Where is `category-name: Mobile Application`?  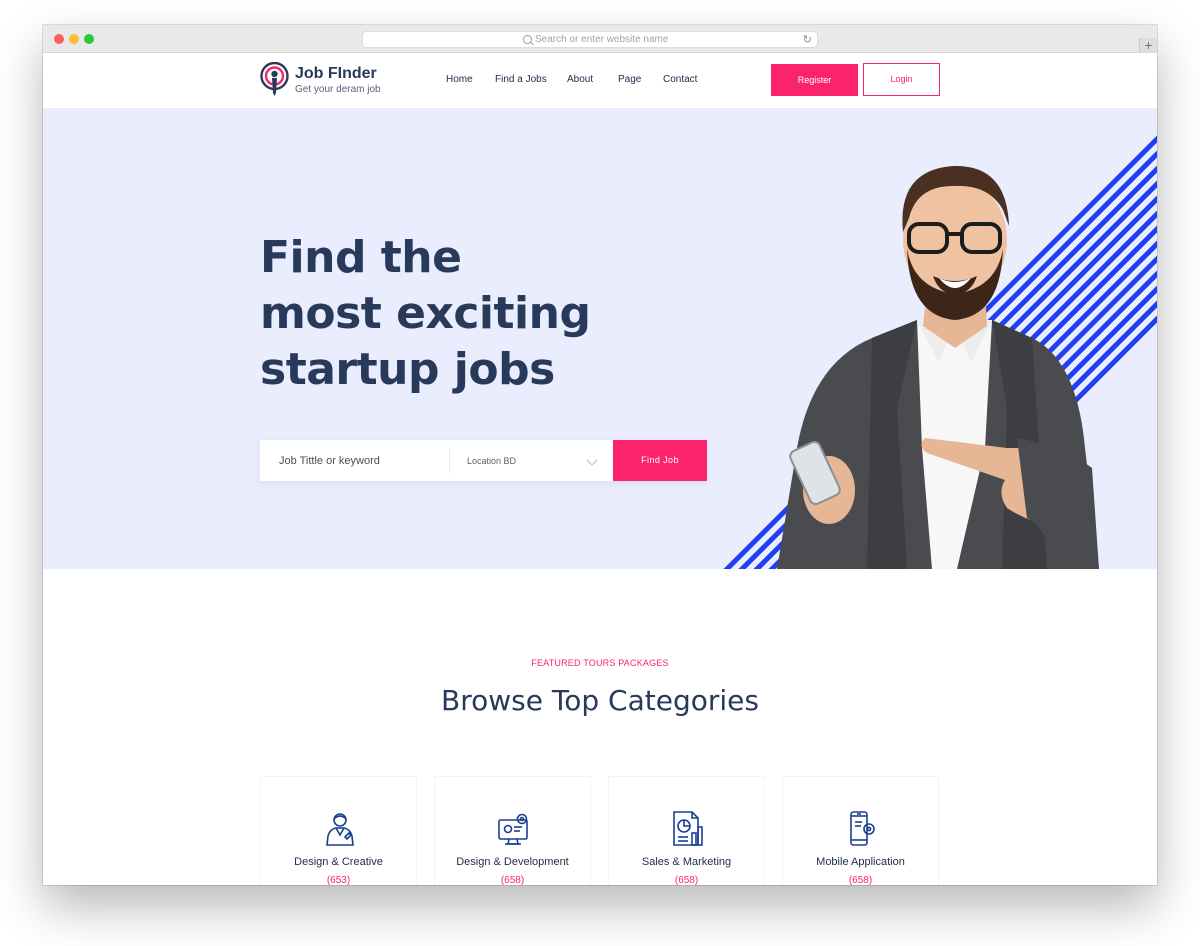
category-name: Mobile Application is located at coordinates (860, 862).